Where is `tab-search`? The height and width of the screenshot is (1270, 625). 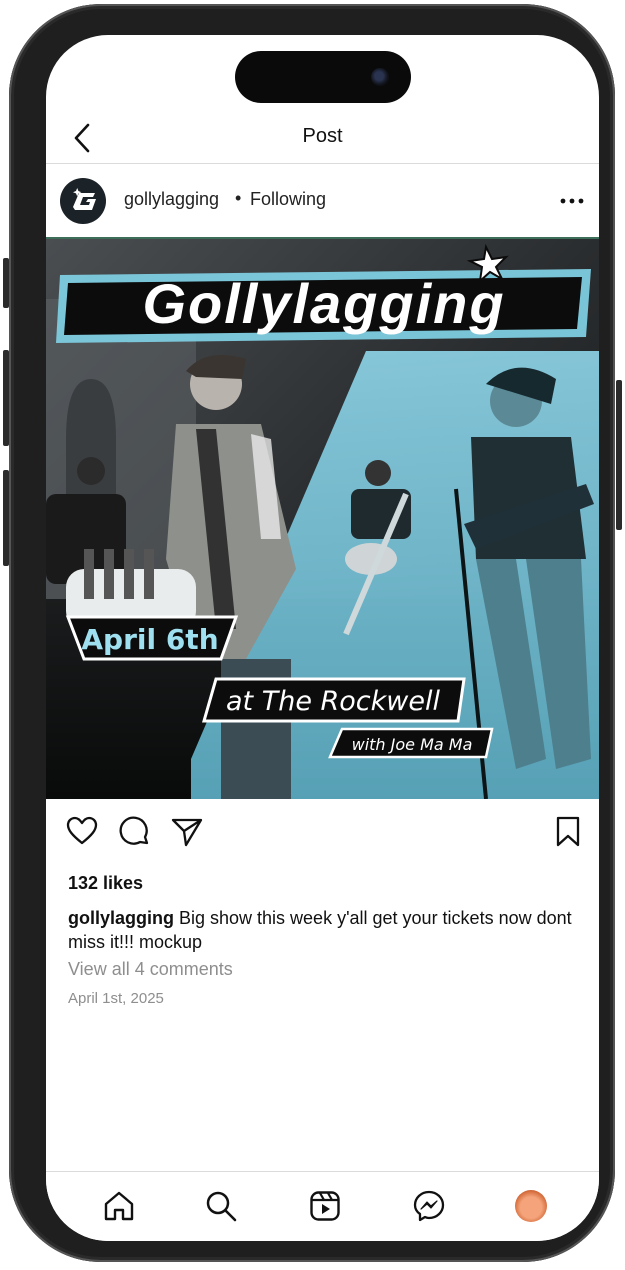
tab-search is located at coordinates (221, 1206).